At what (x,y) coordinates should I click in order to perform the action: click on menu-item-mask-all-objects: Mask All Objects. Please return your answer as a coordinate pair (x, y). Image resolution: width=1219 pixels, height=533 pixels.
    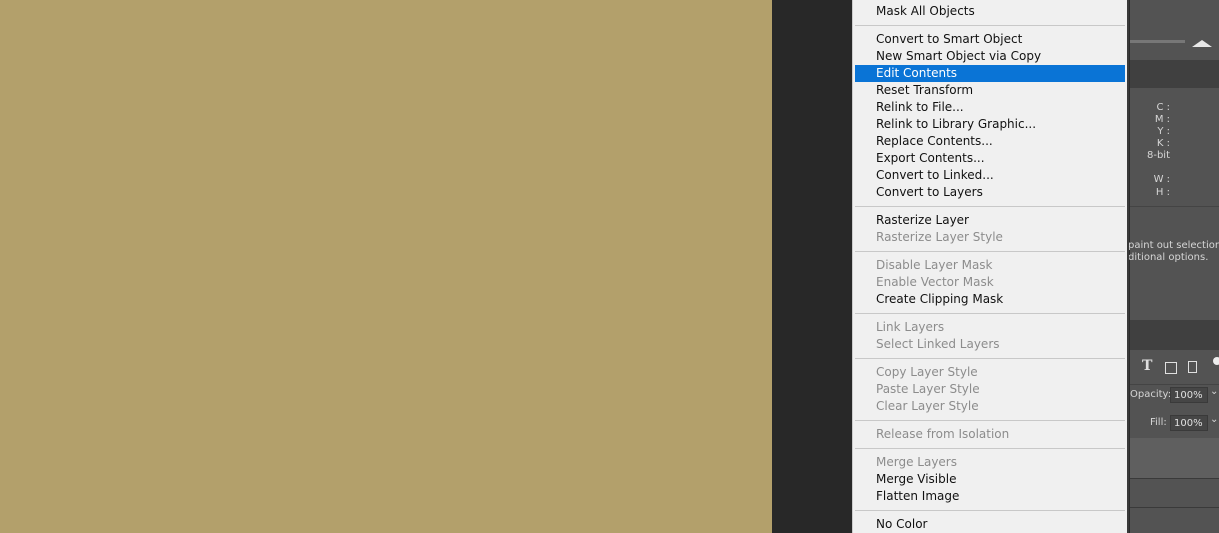
    Looking at the image, I should click on (990, 11).